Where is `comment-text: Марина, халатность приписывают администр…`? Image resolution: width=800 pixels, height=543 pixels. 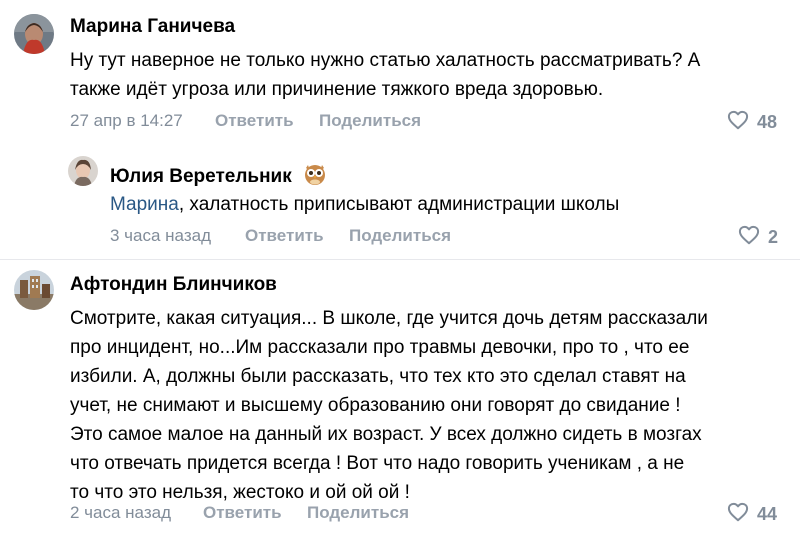 comment-text: Марина, халатность приписывают администр… is located at coordinates (364, 204).